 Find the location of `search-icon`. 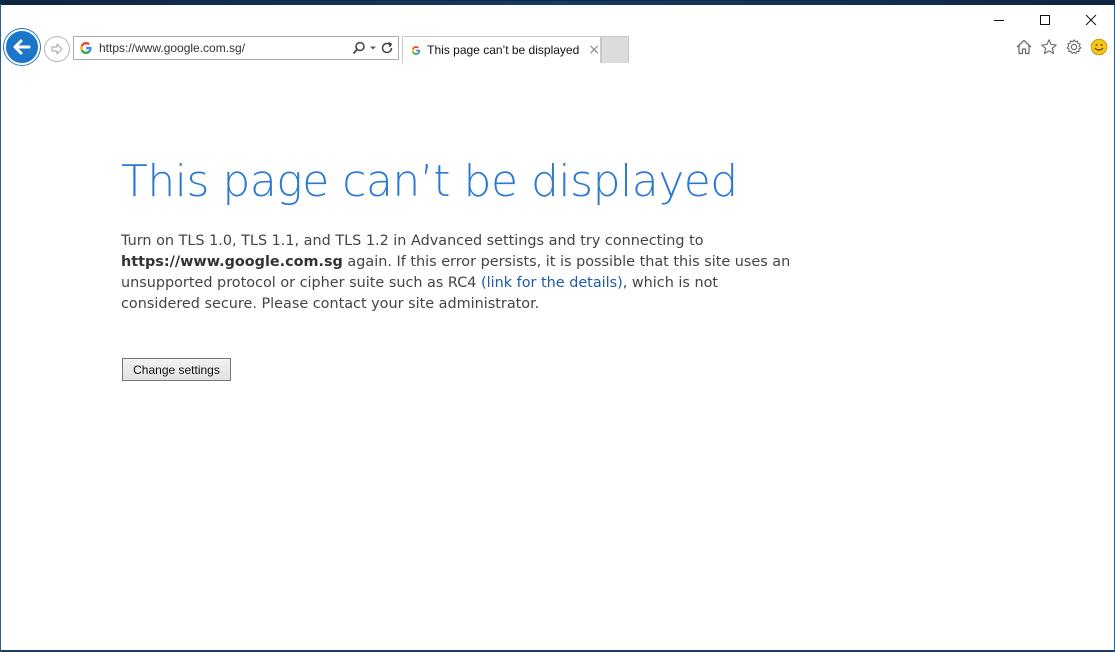

search-icon is located at coordinates (358, 48).